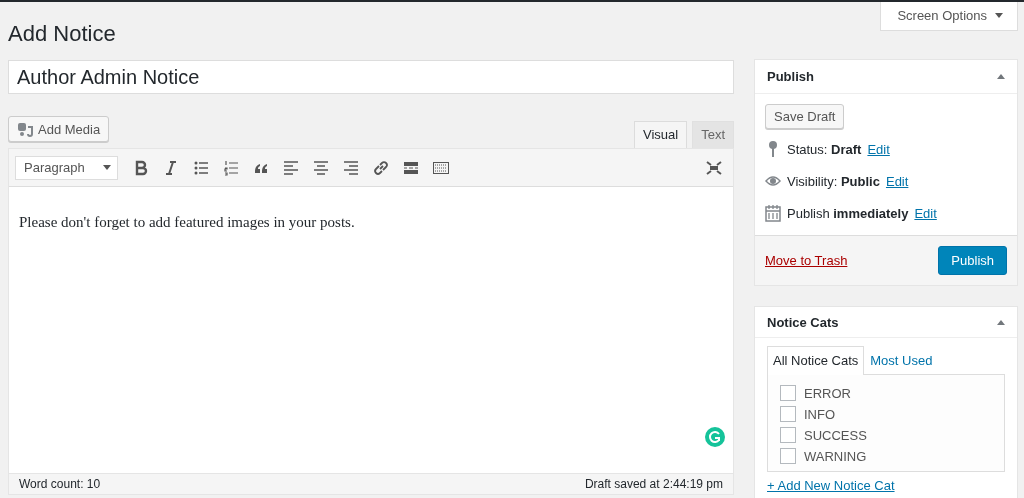 The height and width of the screenshot is (498, 1024). Describe the element at coordinates (949, 16) in the screenshot. I see `screen-options-button: Screen Options` at that location.